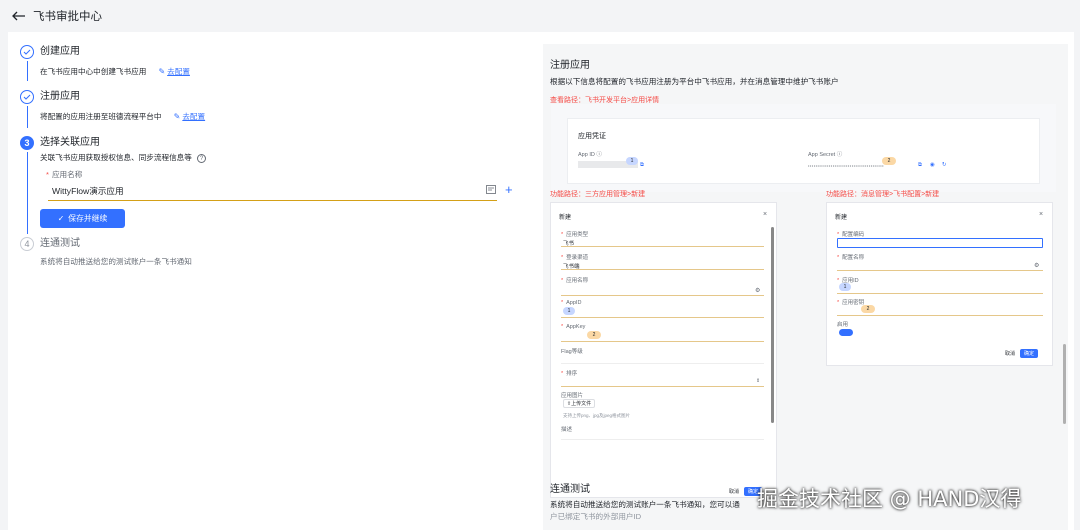 The height and width of the screenshot is (530, 1080). What do you see at coordinates (491, 190) in the screenshot?
I see `list-icon` at bounding box center [491, 190].